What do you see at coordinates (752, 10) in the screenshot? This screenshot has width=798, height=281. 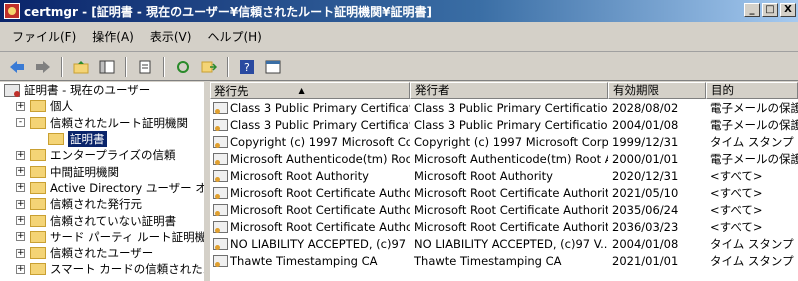 I see `minimize-button: _` at bounding box center [752, 10].